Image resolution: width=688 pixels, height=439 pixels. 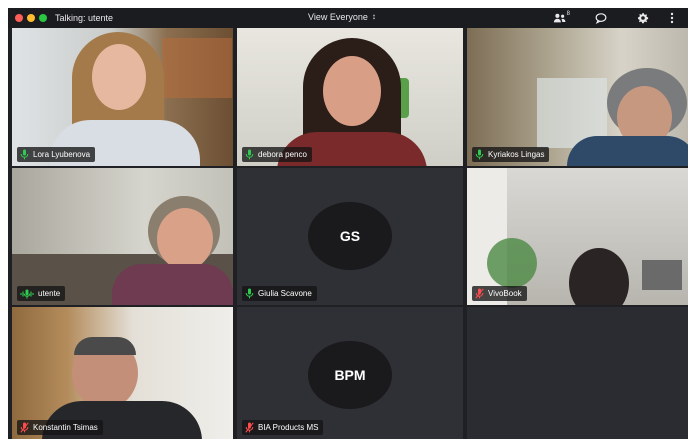 I want to click on participant-nametag: BIA Products MS, so click(x=283, y=427).